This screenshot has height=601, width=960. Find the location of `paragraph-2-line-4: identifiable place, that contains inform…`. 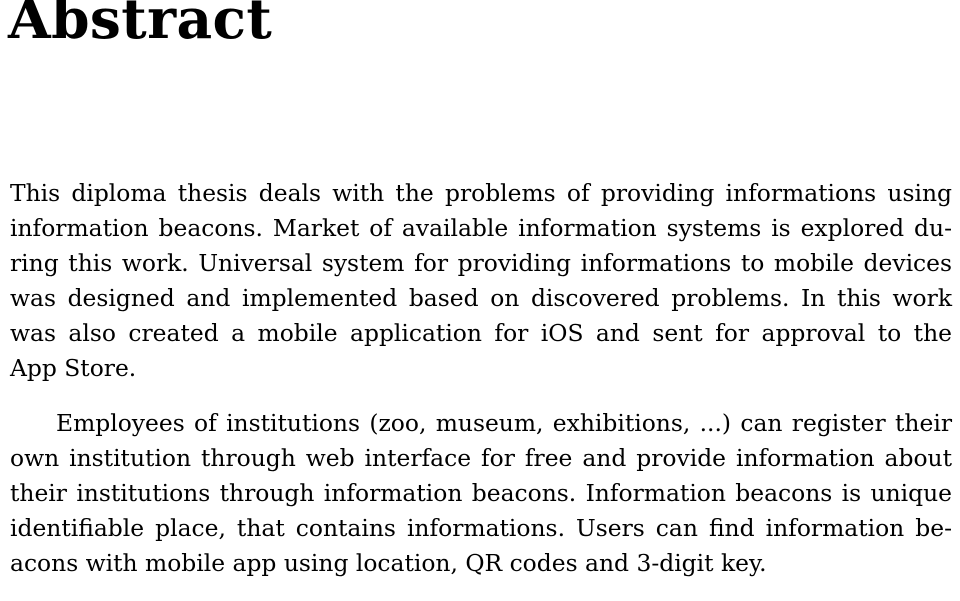

paragraph-2-line-4: identifiable place, that contains inform… is located at coordinates (481, 528).